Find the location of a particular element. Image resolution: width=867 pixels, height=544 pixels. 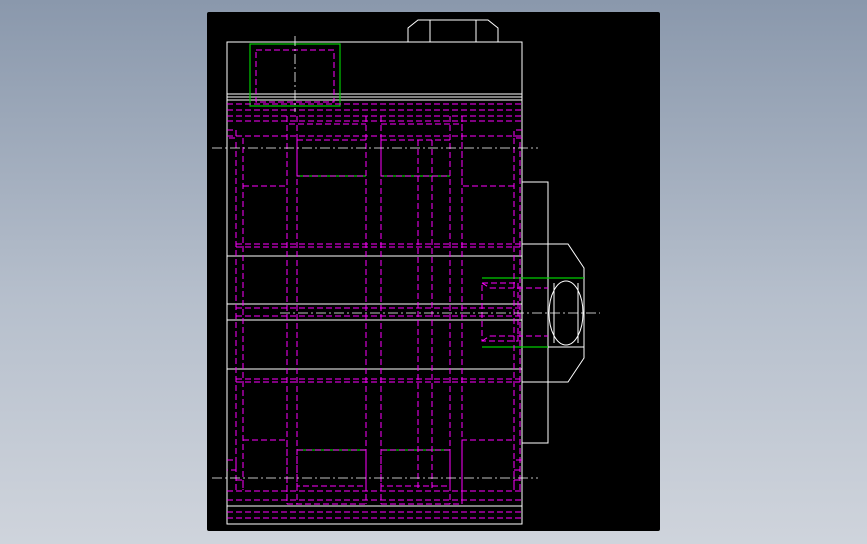

side-boss is located at coordinates (535, 312).